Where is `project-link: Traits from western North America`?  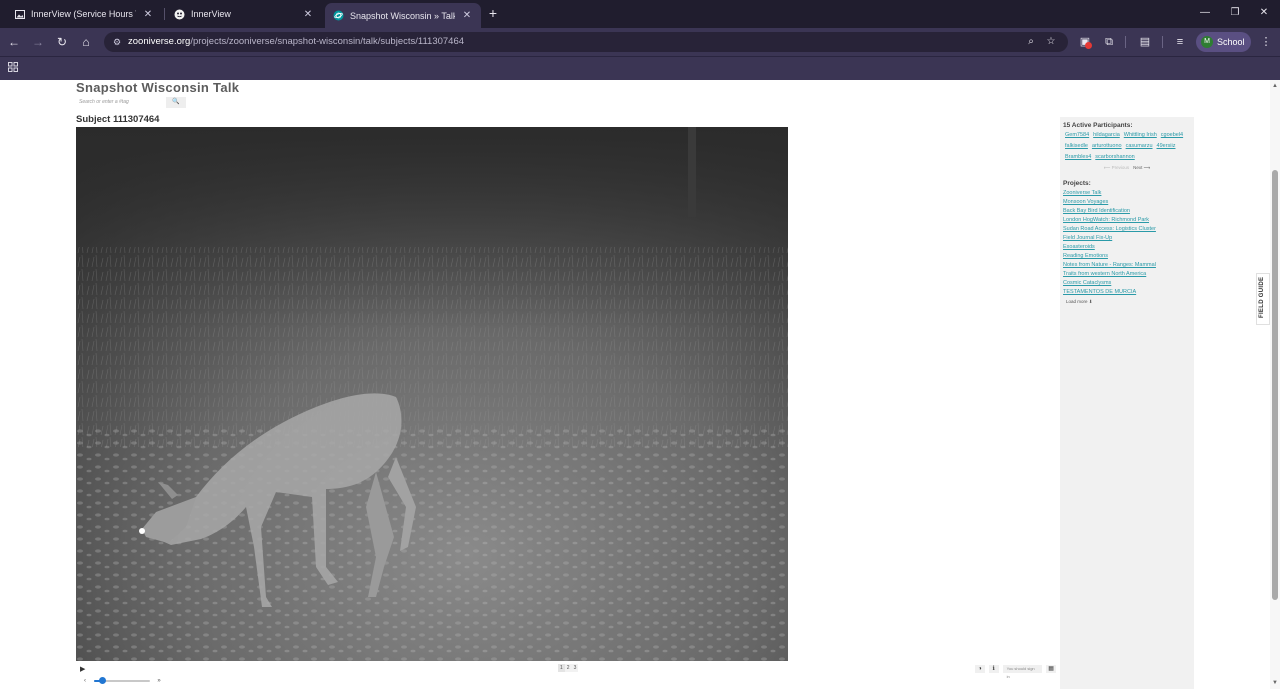
project-link: Traits from western North America is located at coordinates (1127, 274).